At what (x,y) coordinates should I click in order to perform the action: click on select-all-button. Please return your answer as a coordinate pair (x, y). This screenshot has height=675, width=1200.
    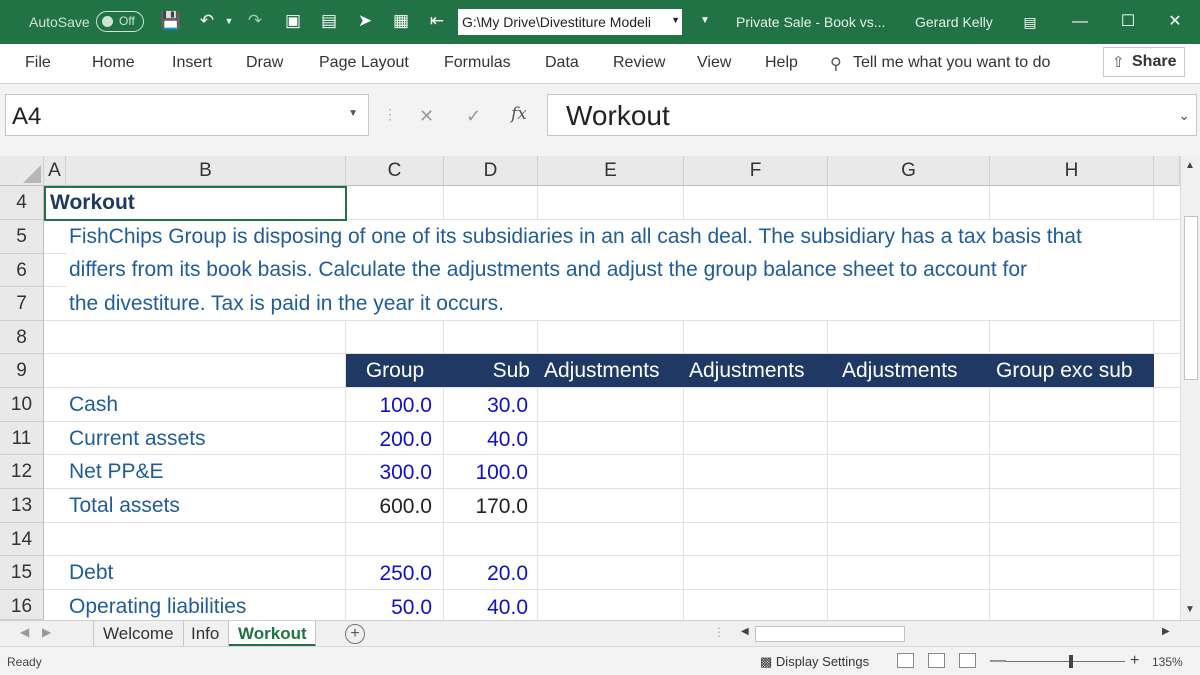
    Looking at the image, I should click on (22, 171).